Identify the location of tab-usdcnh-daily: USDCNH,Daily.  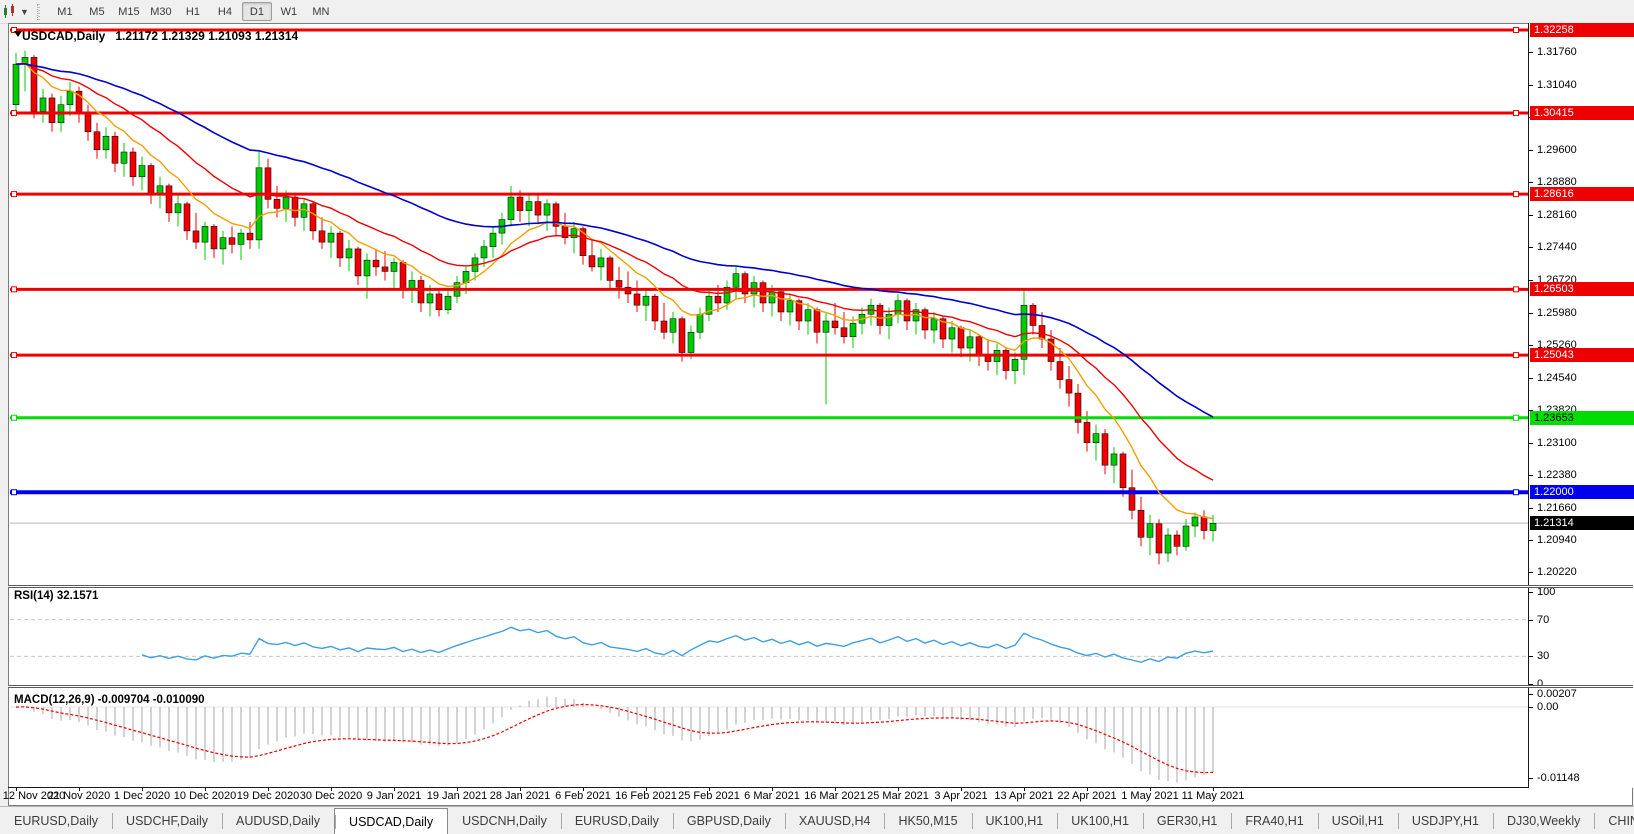
(504, 820).